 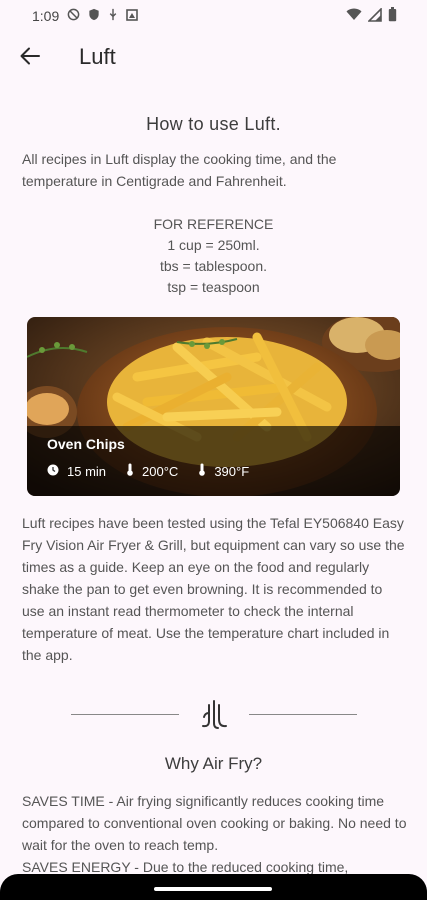 I want to click on app-bar: Luft, so click(x=213, y=58).